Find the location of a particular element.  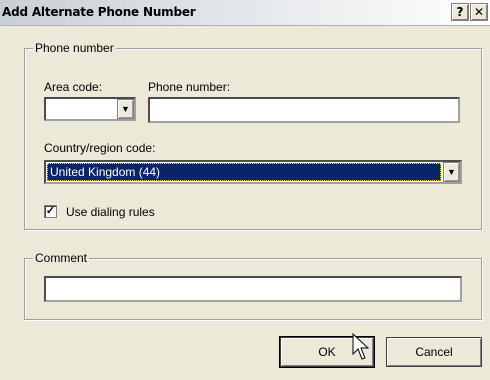

help-button: ? is located at coordinates (460, 12).